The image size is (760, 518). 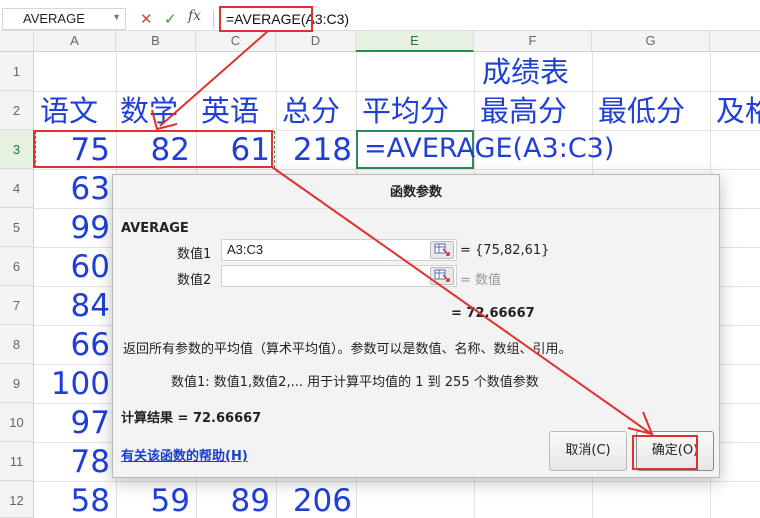 What do you see at coordinates (17, 188) in the screenshot?
I see `row-header-4: 4` at bounding box center [17, 188].